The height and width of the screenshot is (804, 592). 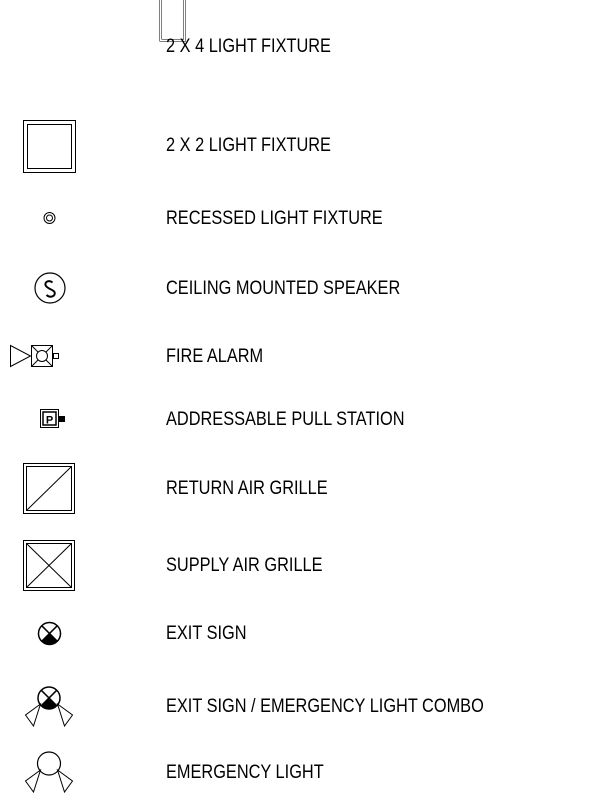 I want to click on legend-row-exit-emergency-combo: EXIT SIGN / EMERGENCY LIGHT COMBO, so click(x=296, y=707).